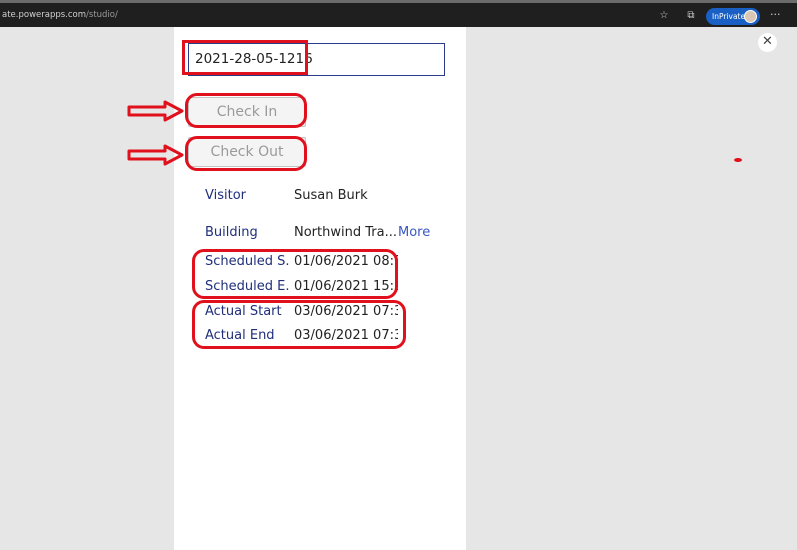 The image size is (797, 550). I want to click on field-value: Susan Burk, so click(331, 195).